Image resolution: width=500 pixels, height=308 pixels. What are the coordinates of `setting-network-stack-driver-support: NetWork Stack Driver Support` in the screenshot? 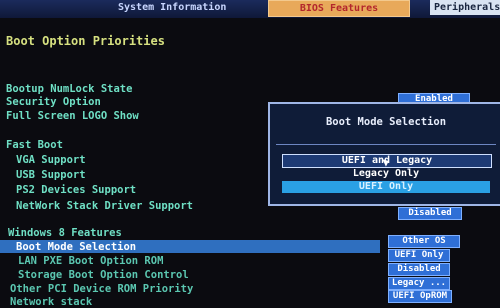 It's located at (104, 206).